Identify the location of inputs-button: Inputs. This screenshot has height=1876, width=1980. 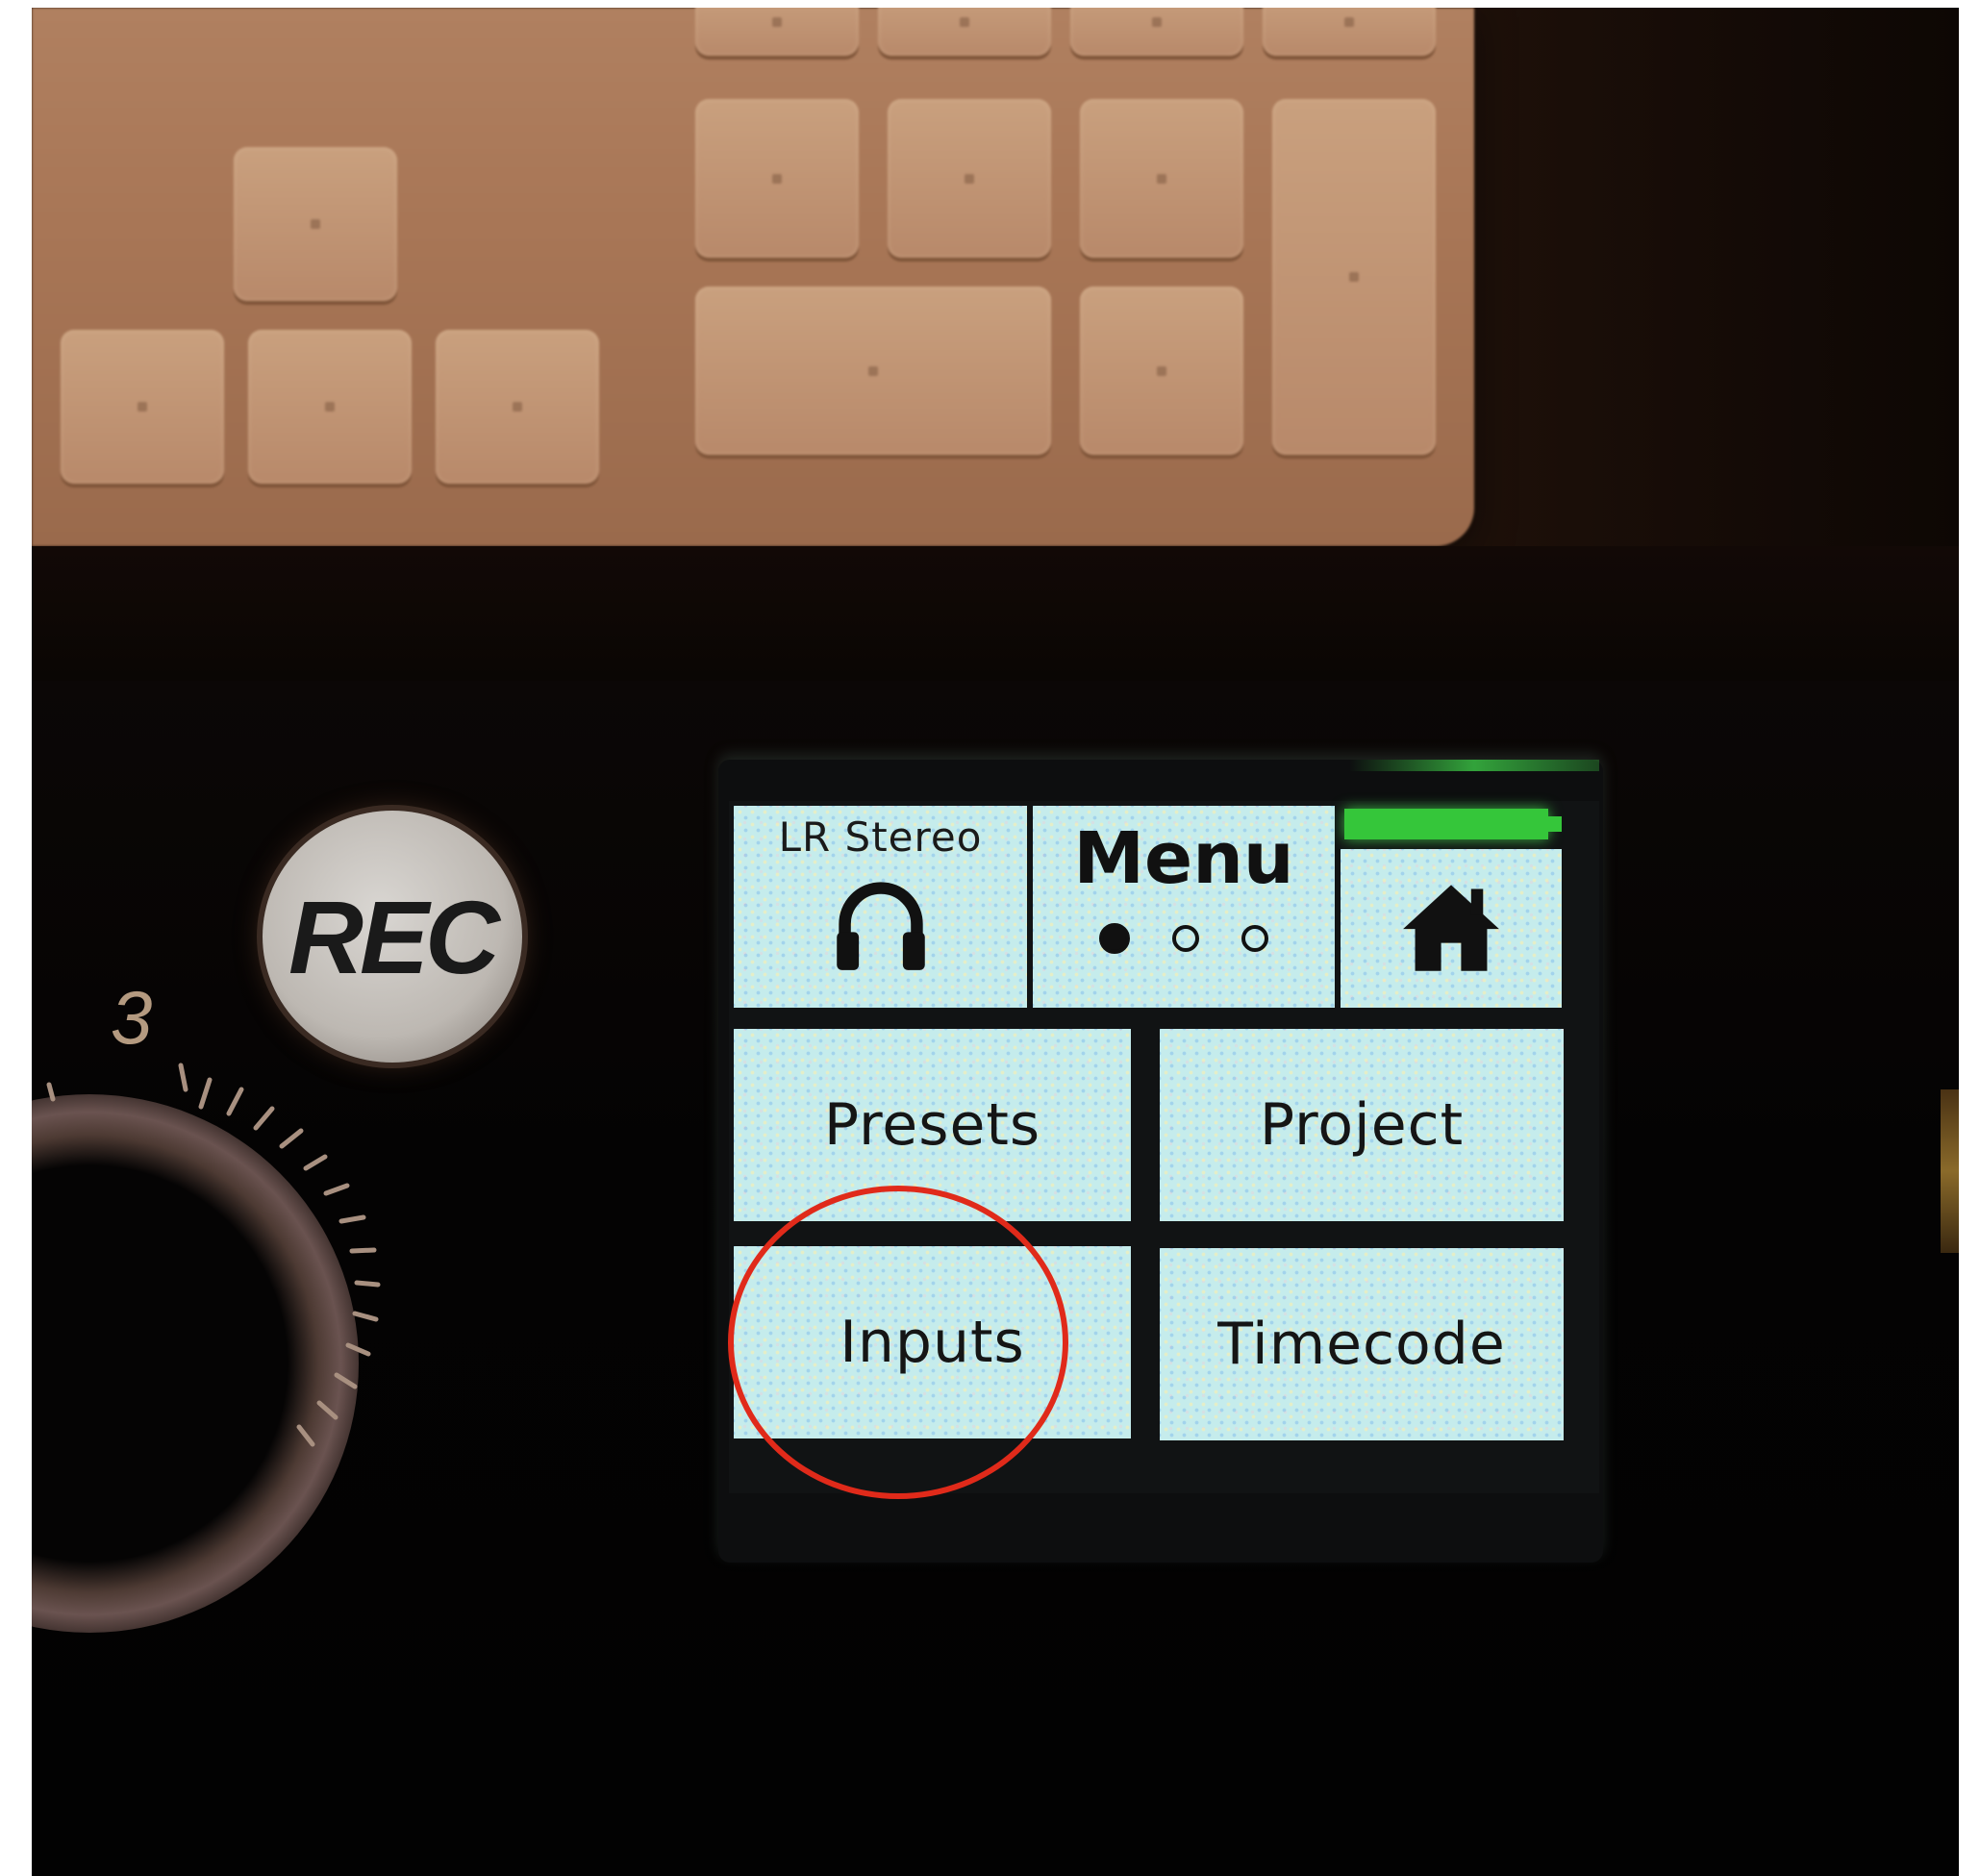
(932, 1342).